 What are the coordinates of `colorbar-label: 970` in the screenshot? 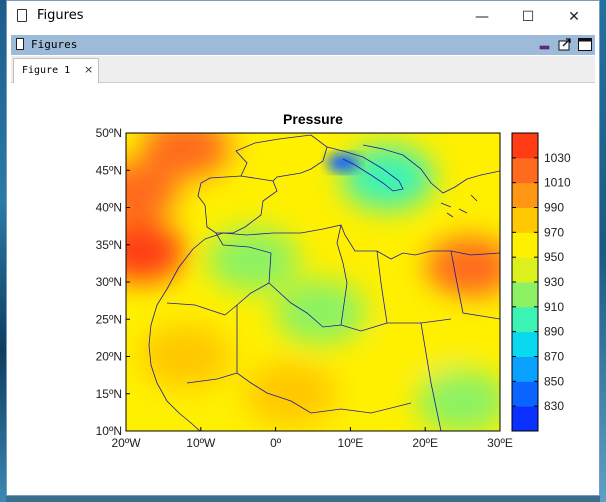 It's located at (554, 232).